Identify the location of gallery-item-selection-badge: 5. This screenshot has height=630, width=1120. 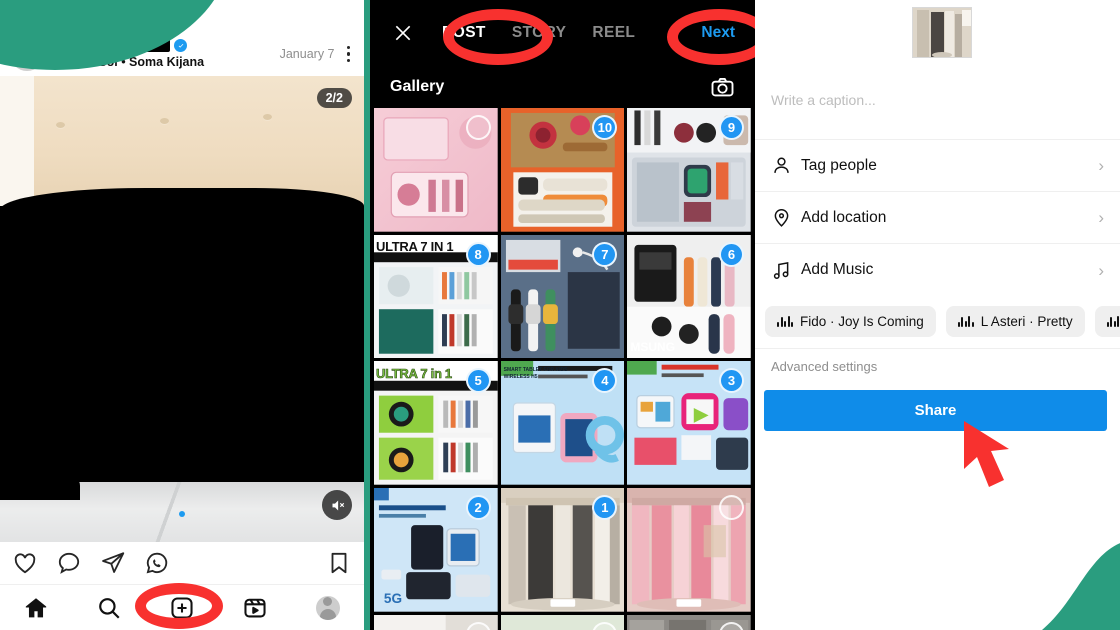
(478, 381).